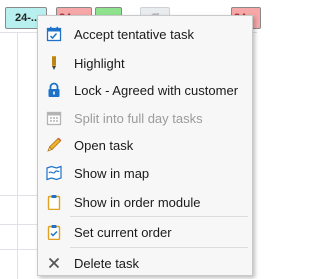 The height and width of the screenshot is (279, 320). What do you see at coordinates (99, 63) in the screenshot?
I see `menu-item-label: Highlight` at bounding box center [99, 63].